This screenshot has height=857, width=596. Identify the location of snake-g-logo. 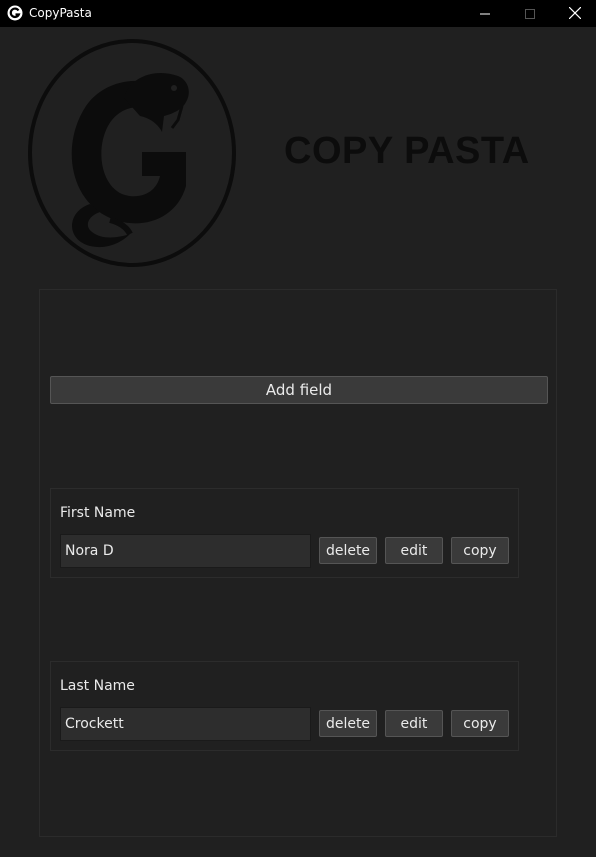
(133, 154).